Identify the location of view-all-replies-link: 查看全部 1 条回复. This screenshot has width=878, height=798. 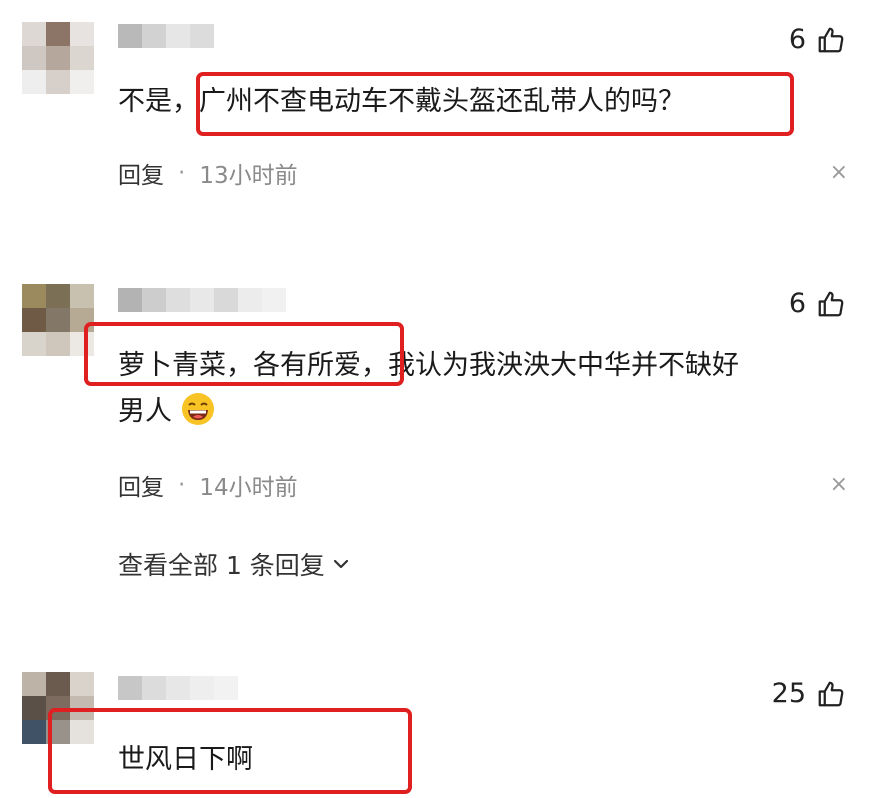
(234, 564).